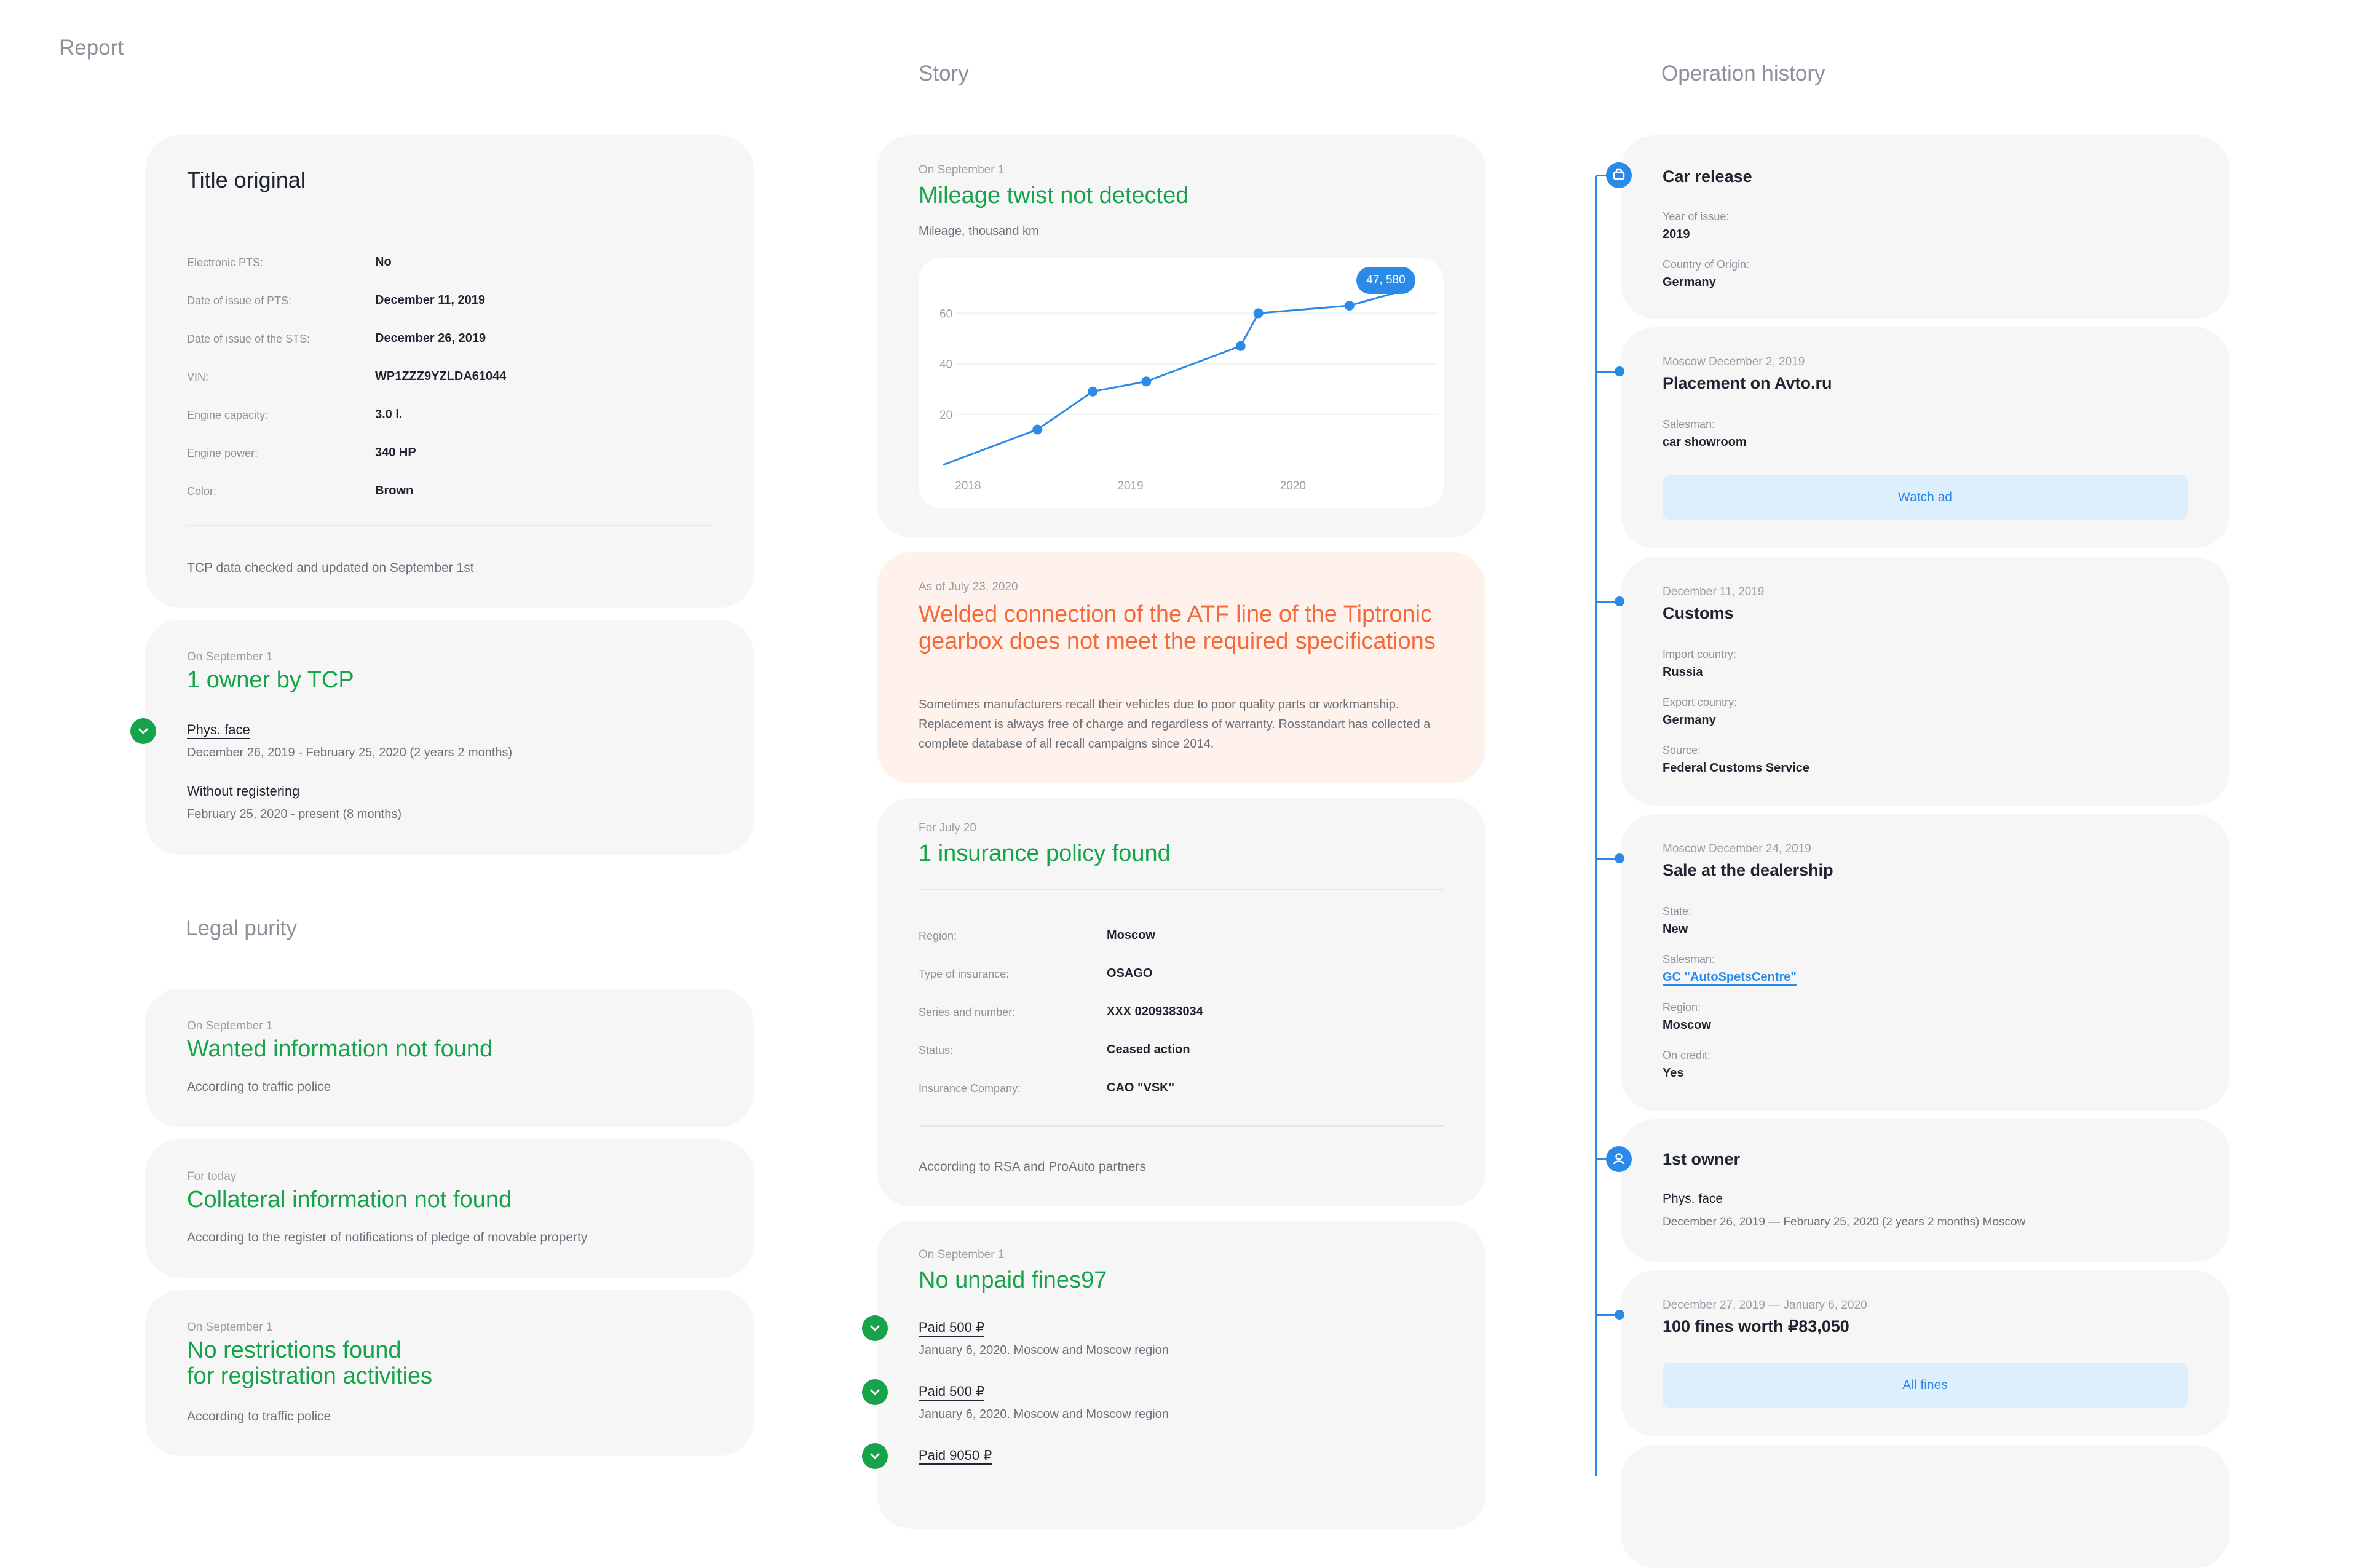 This screenshot has height=1568, width=2361. I want to click on owners-date: On September 1, so click(230, 657).